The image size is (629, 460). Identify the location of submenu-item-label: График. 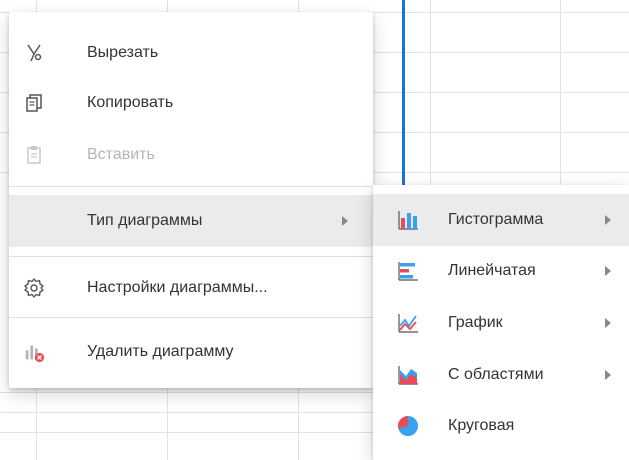
(475, 322).